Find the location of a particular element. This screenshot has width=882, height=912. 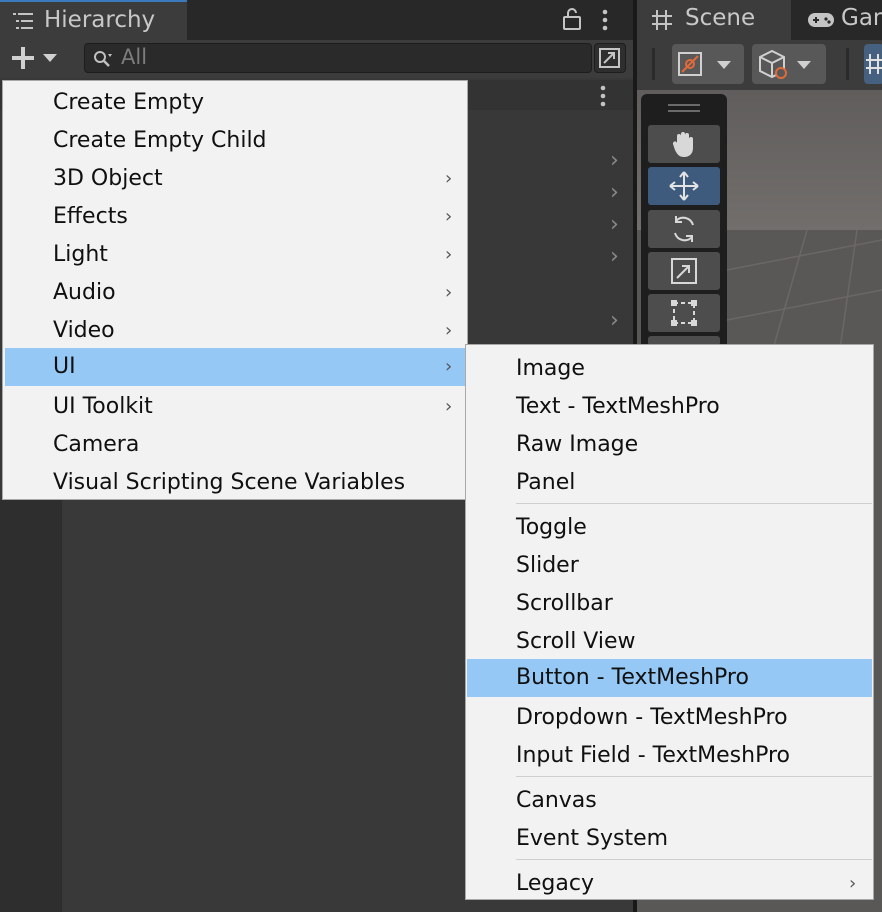

search-placeholder: All is located at coordinates (134, 57).